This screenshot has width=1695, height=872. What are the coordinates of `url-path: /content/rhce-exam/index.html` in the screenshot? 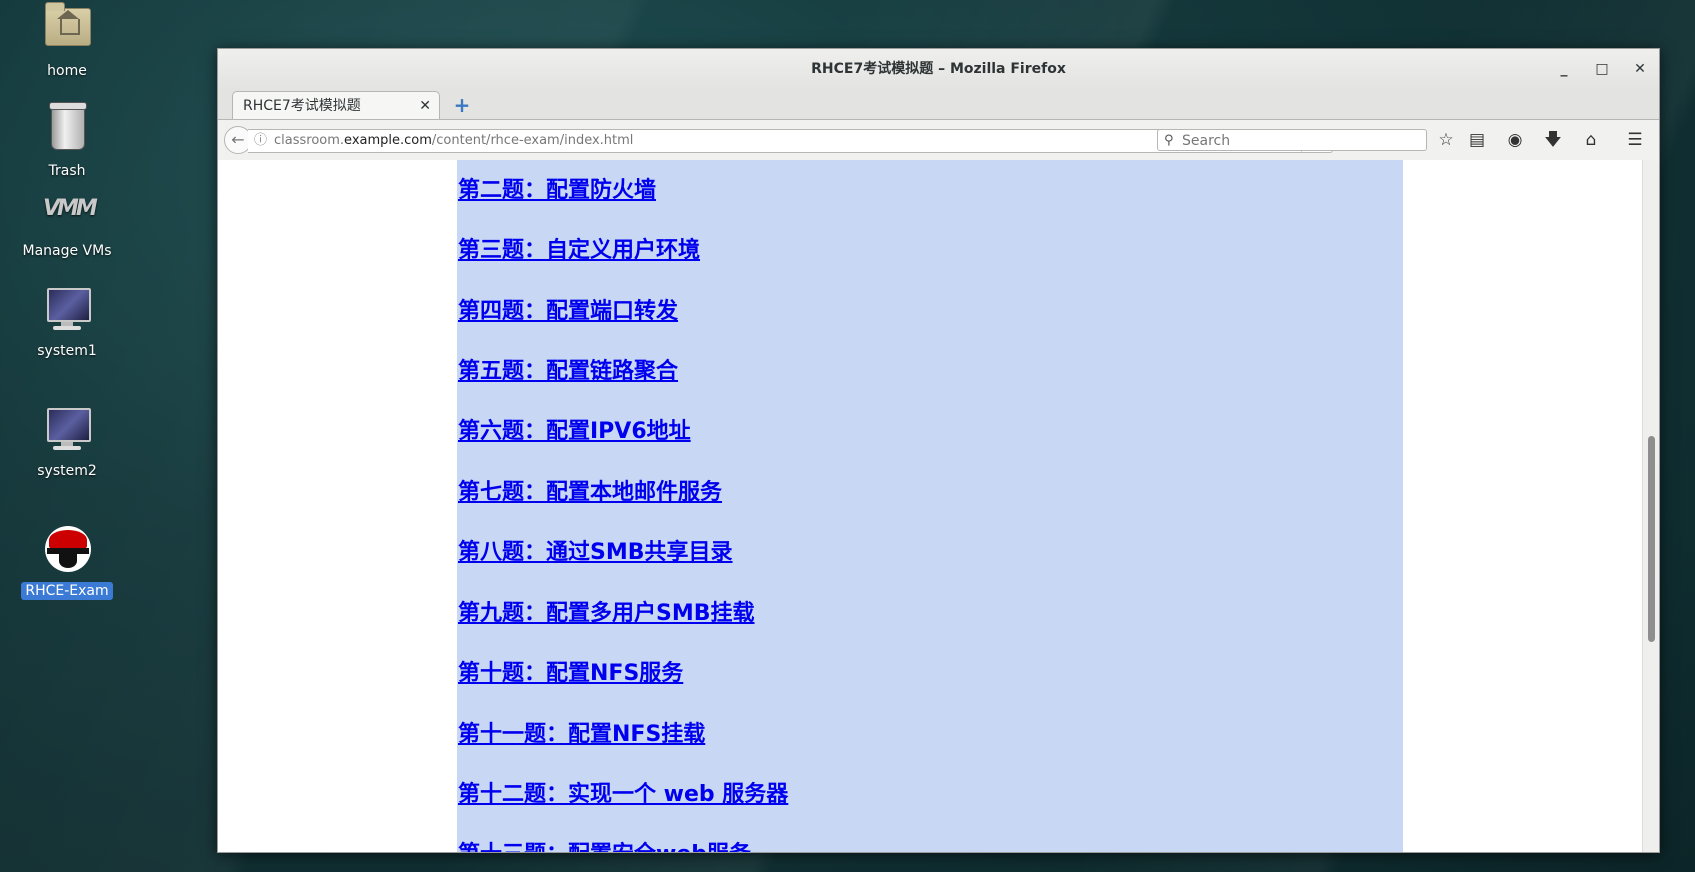 It's located at (532, 140).